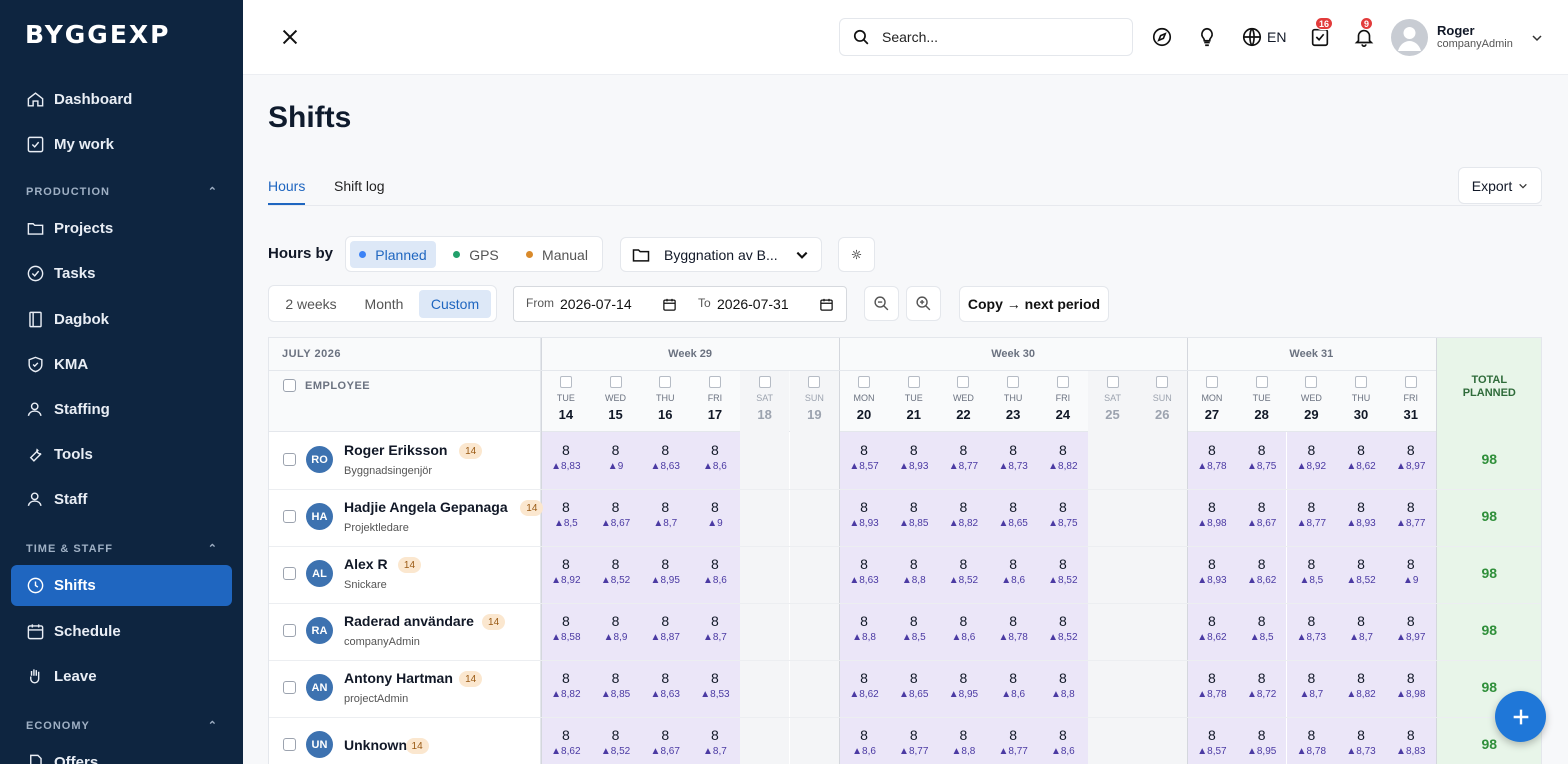 This screenshot has width=1568, height=764. I want to click on sidebar-item-tasks: Tasks, so click(121, 273).